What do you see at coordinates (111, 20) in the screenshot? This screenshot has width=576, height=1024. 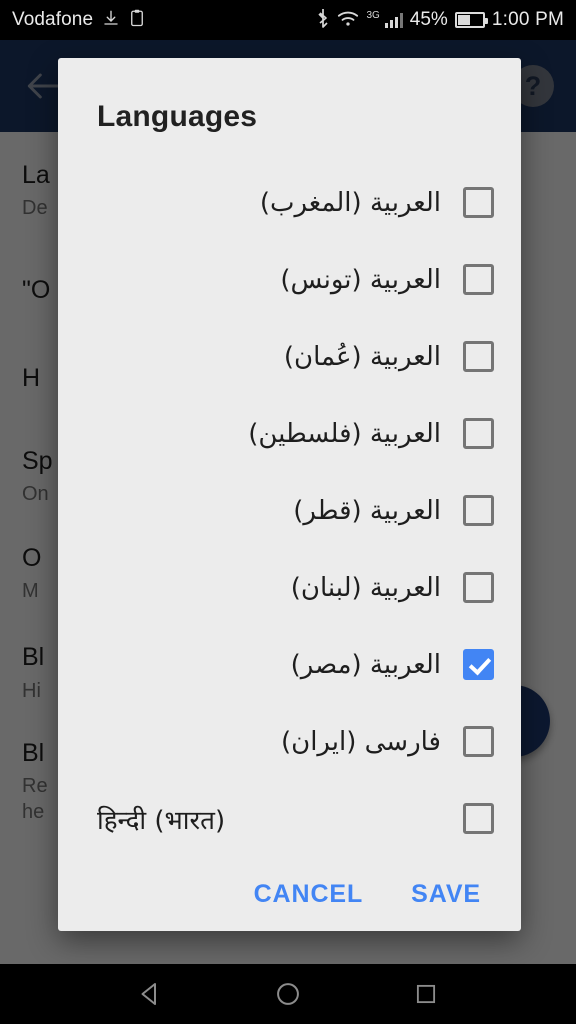 I see `download-icon` at bounding box center [111, 20].